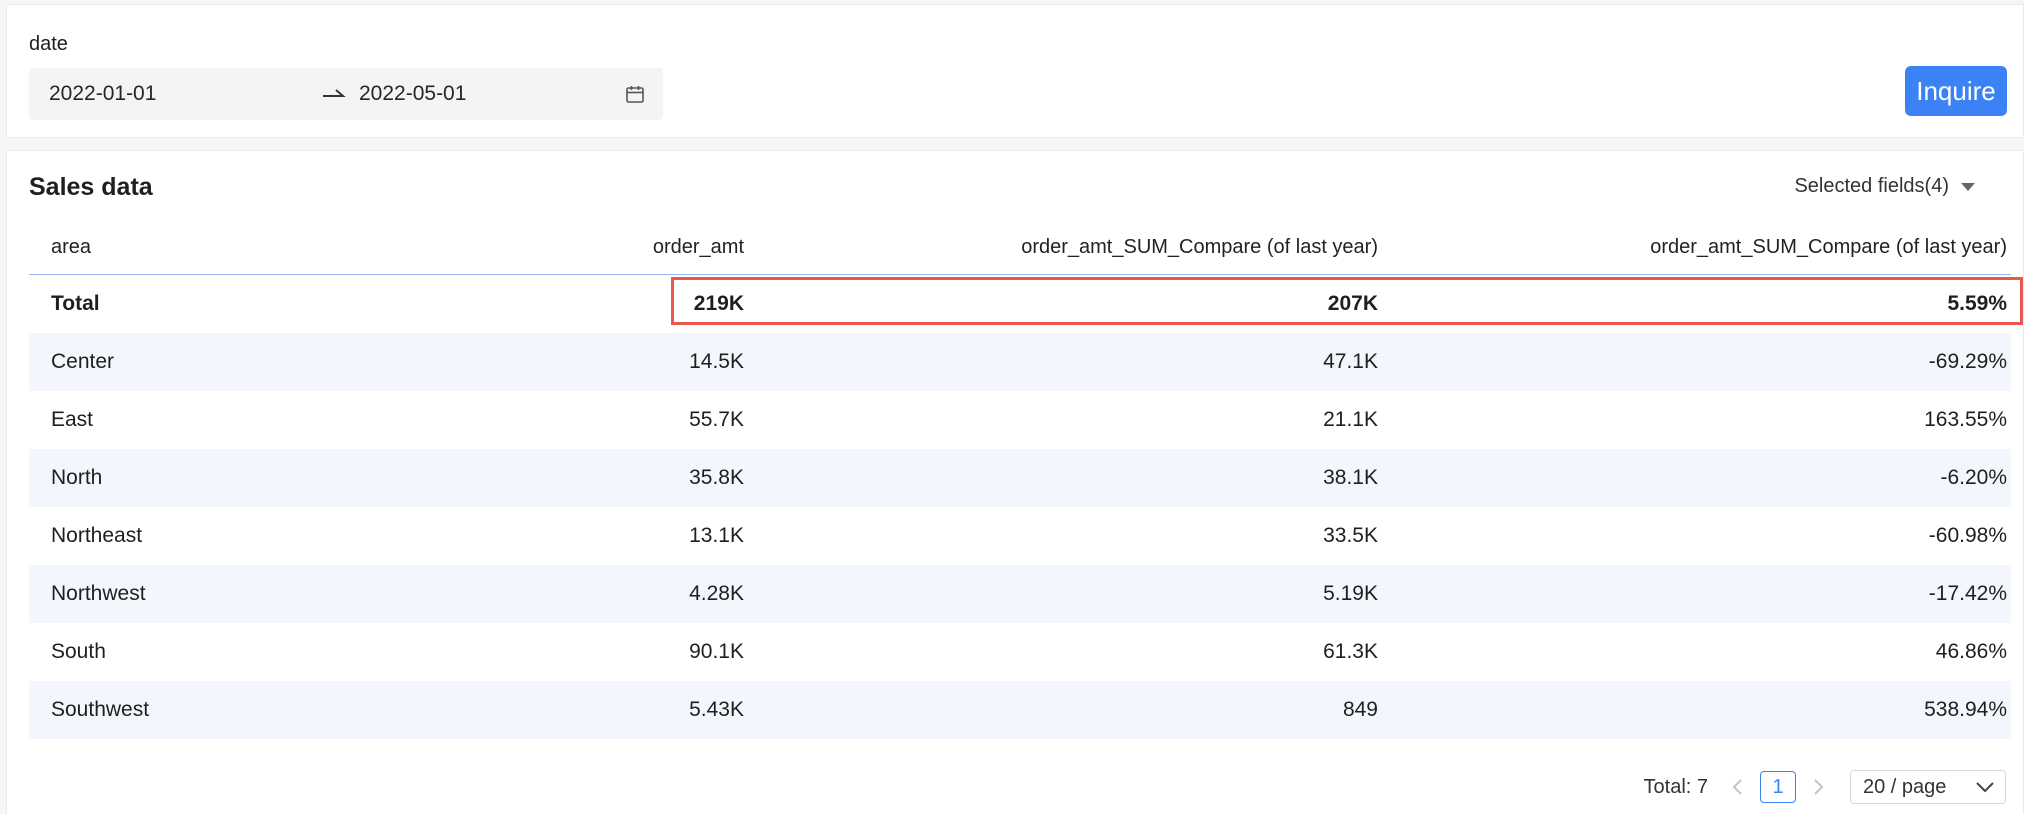 Image resolution: width=2024 pixels, height=814 pixels. I want to click on table-cell: -6.20%, so click(1973, 477).